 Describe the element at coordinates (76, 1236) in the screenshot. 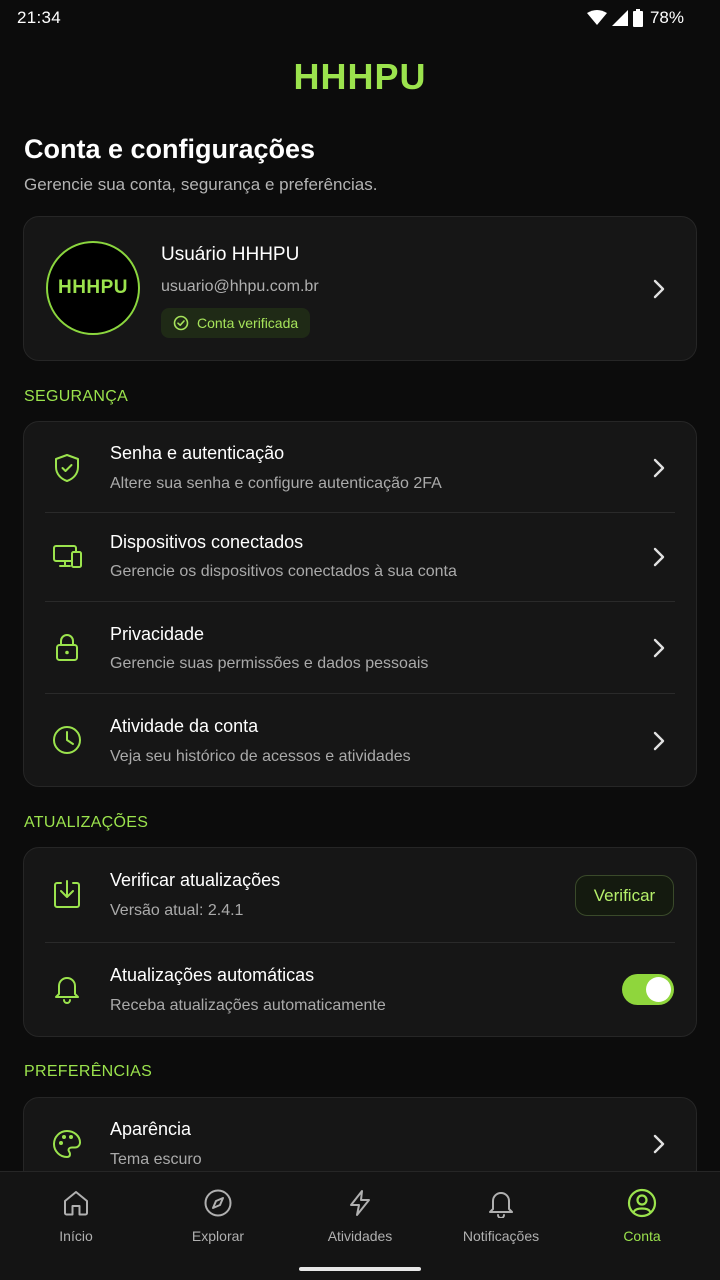

I see `nav-label: Início` at that location.